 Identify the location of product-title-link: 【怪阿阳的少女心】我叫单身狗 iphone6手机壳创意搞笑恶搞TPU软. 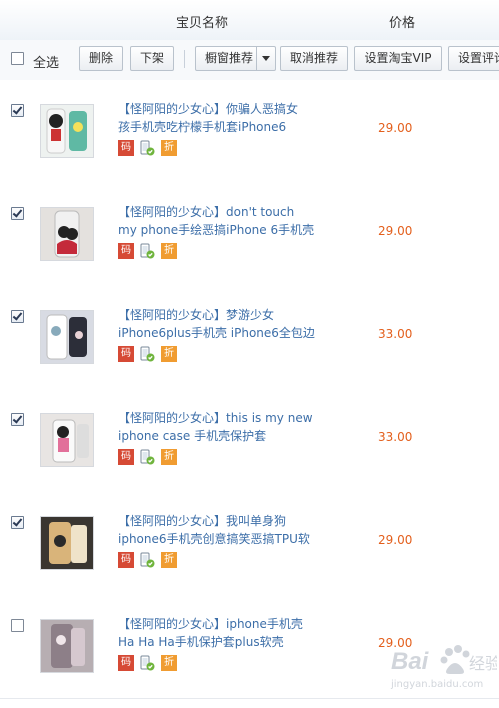
(218, 530).